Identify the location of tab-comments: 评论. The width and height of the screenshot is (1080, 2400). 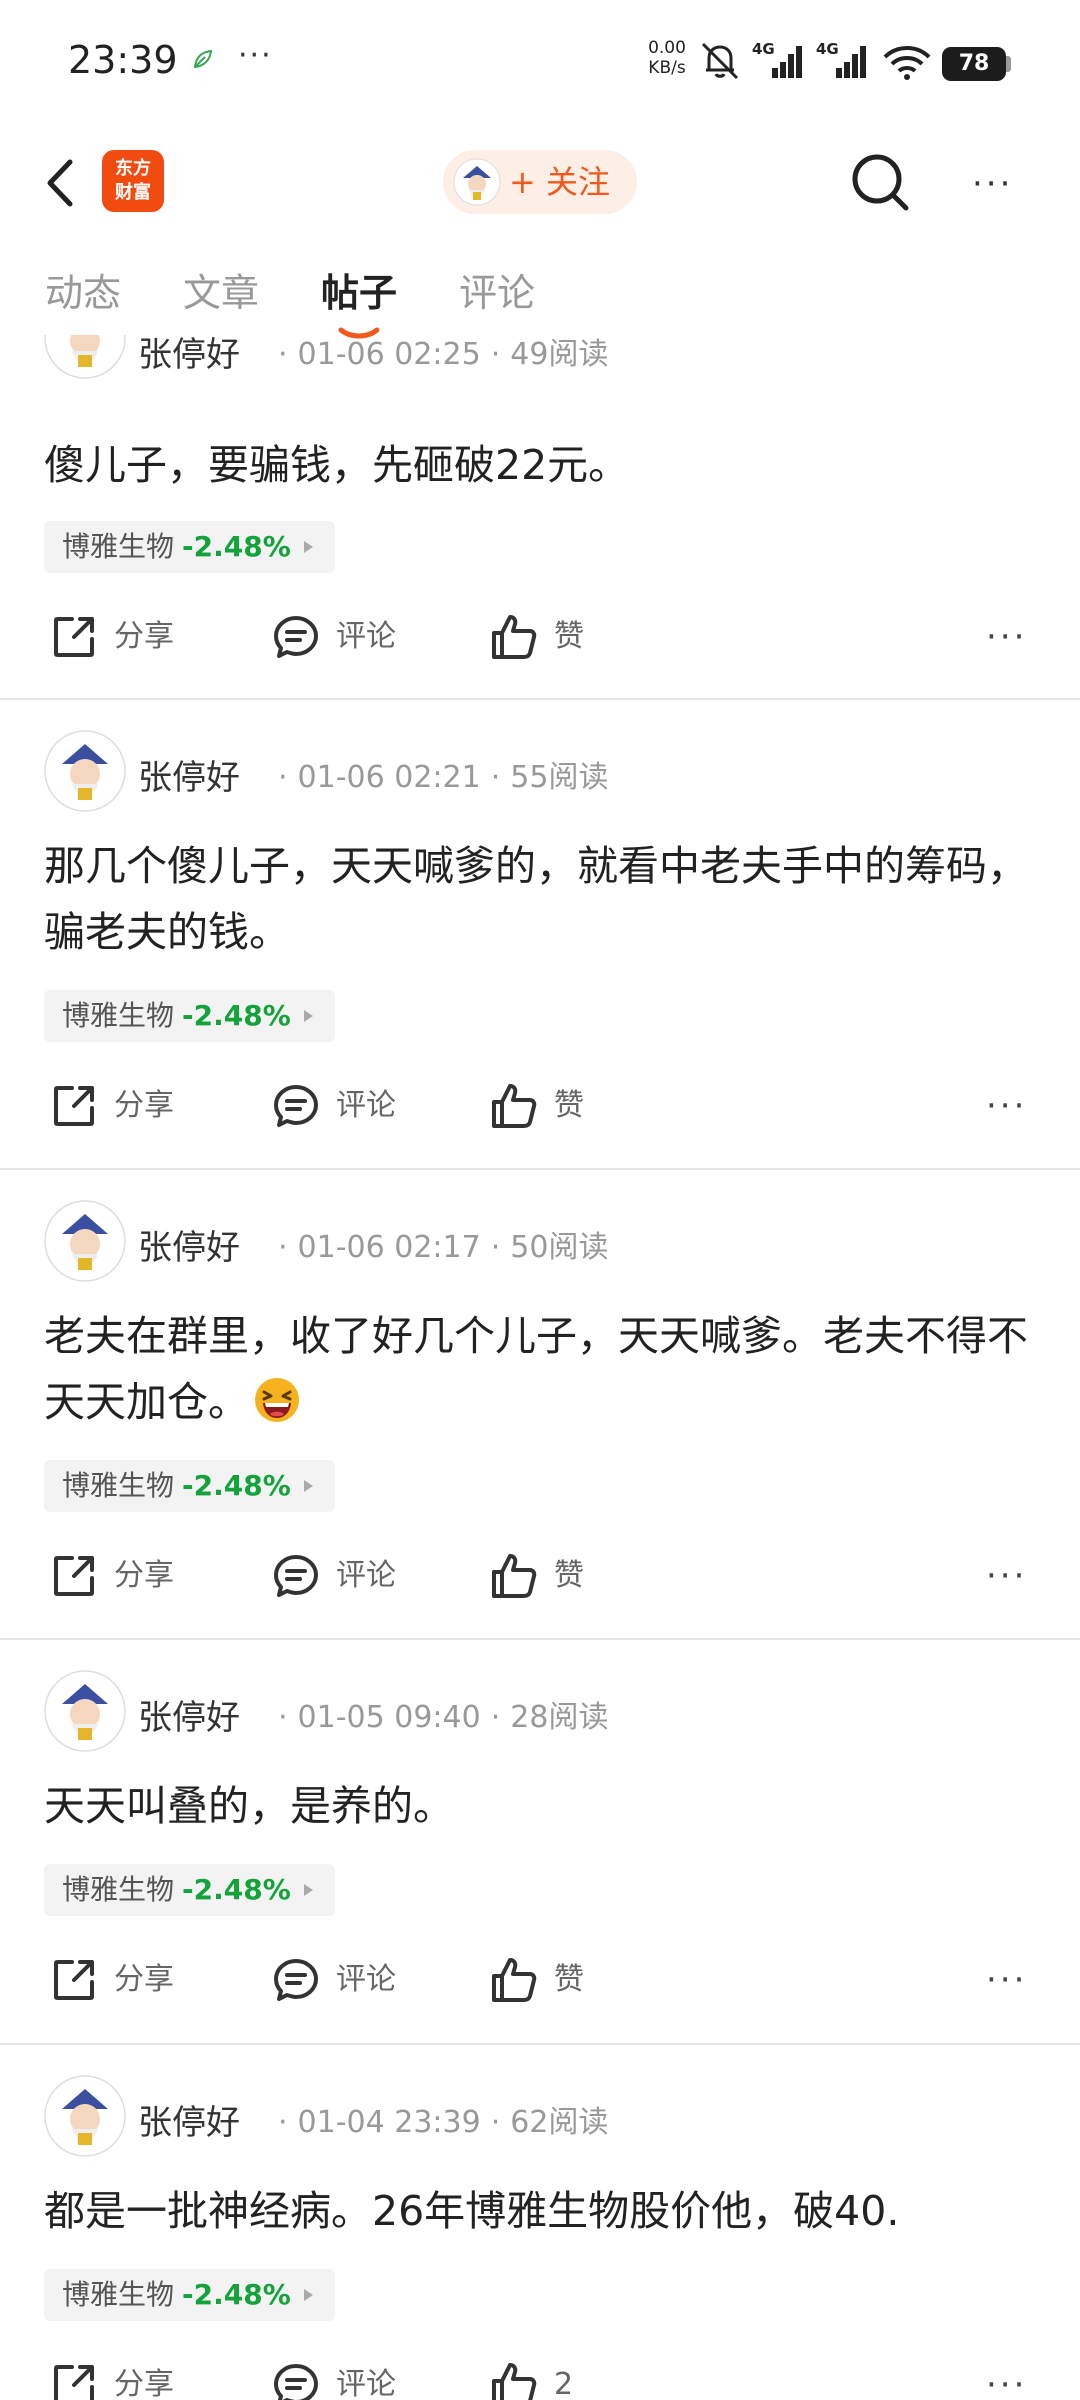
(497, 289).